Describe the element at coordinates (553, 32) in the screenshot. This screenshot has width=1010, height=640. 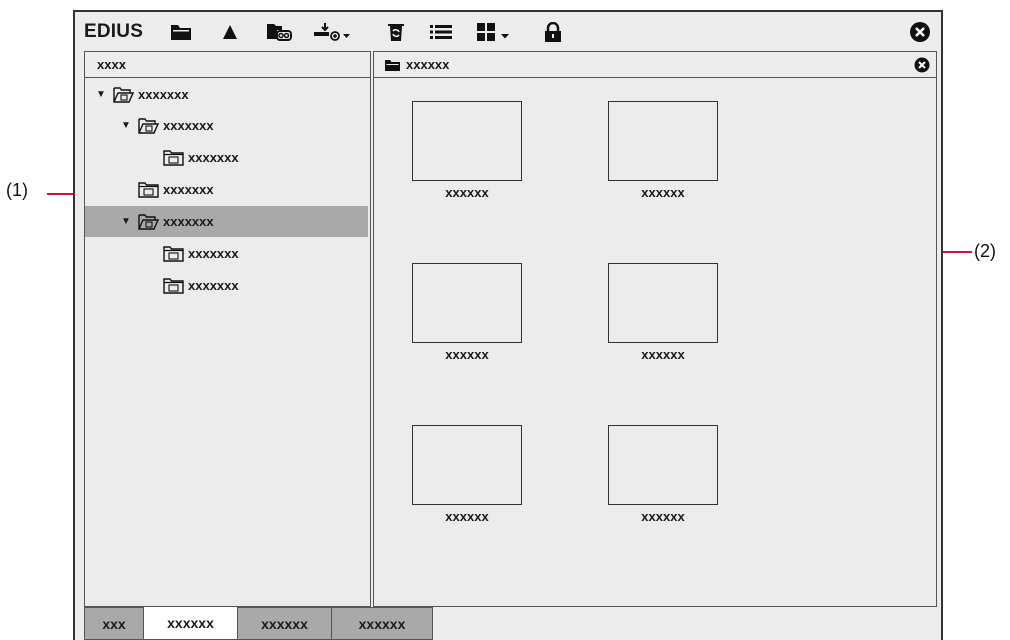
I see `lock-icon` at that location.